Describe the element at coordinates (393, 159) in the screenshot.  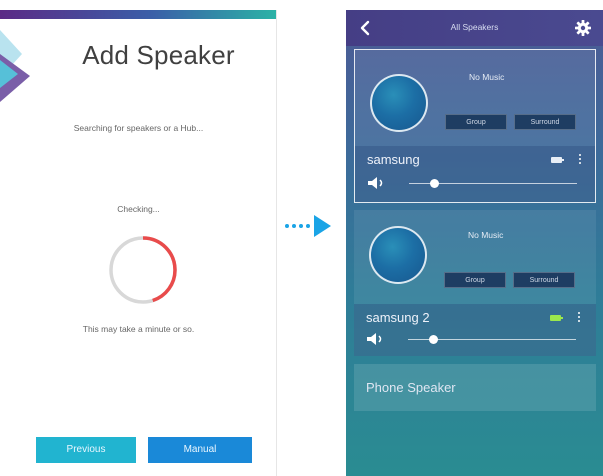
I see `speaker-name: samsung` at that location.